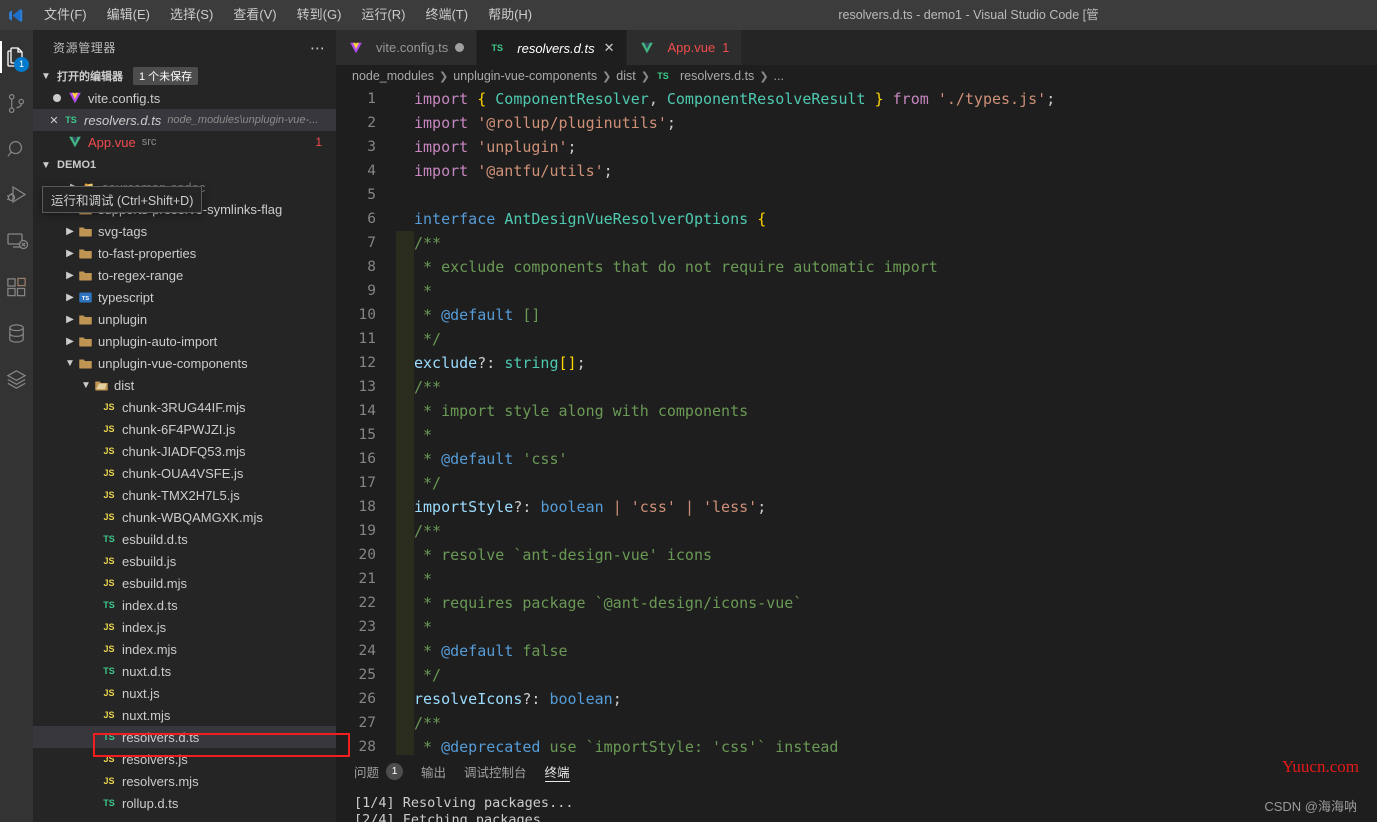 The width and height of the screenshot is (1377, 822). I want to click on tree-file-row: JS esbuild.js, so click(184, 561).